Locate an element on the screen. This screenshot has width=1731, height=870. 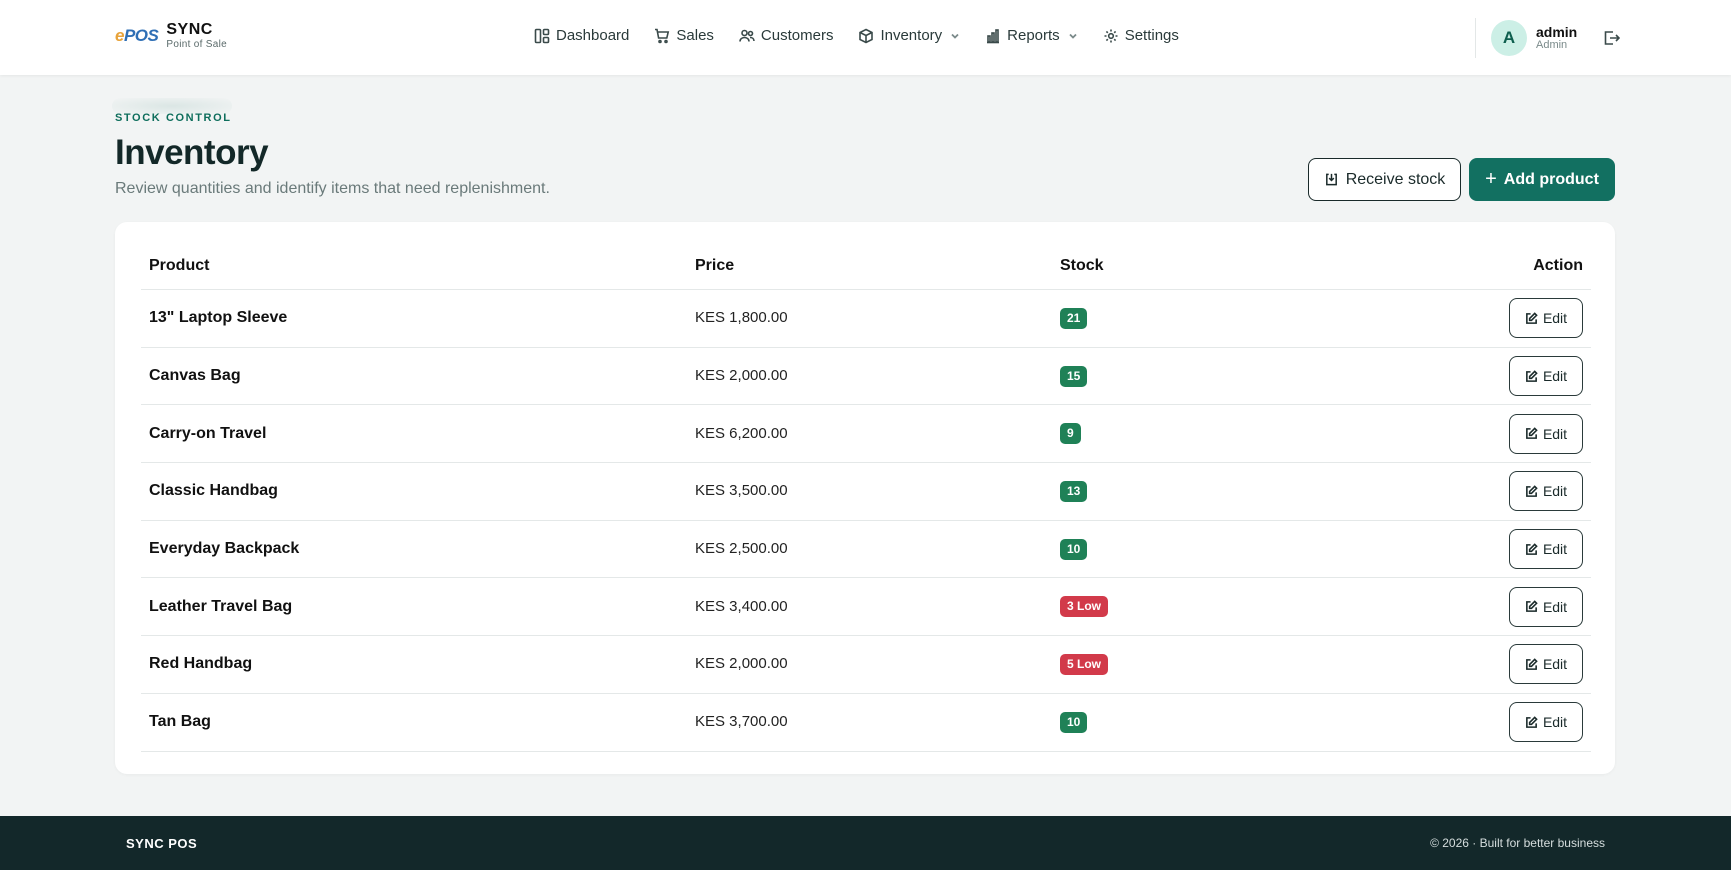
table-row: Tan Bag KES 3,700.00 10 Edit is located at coordinates (866, 723).